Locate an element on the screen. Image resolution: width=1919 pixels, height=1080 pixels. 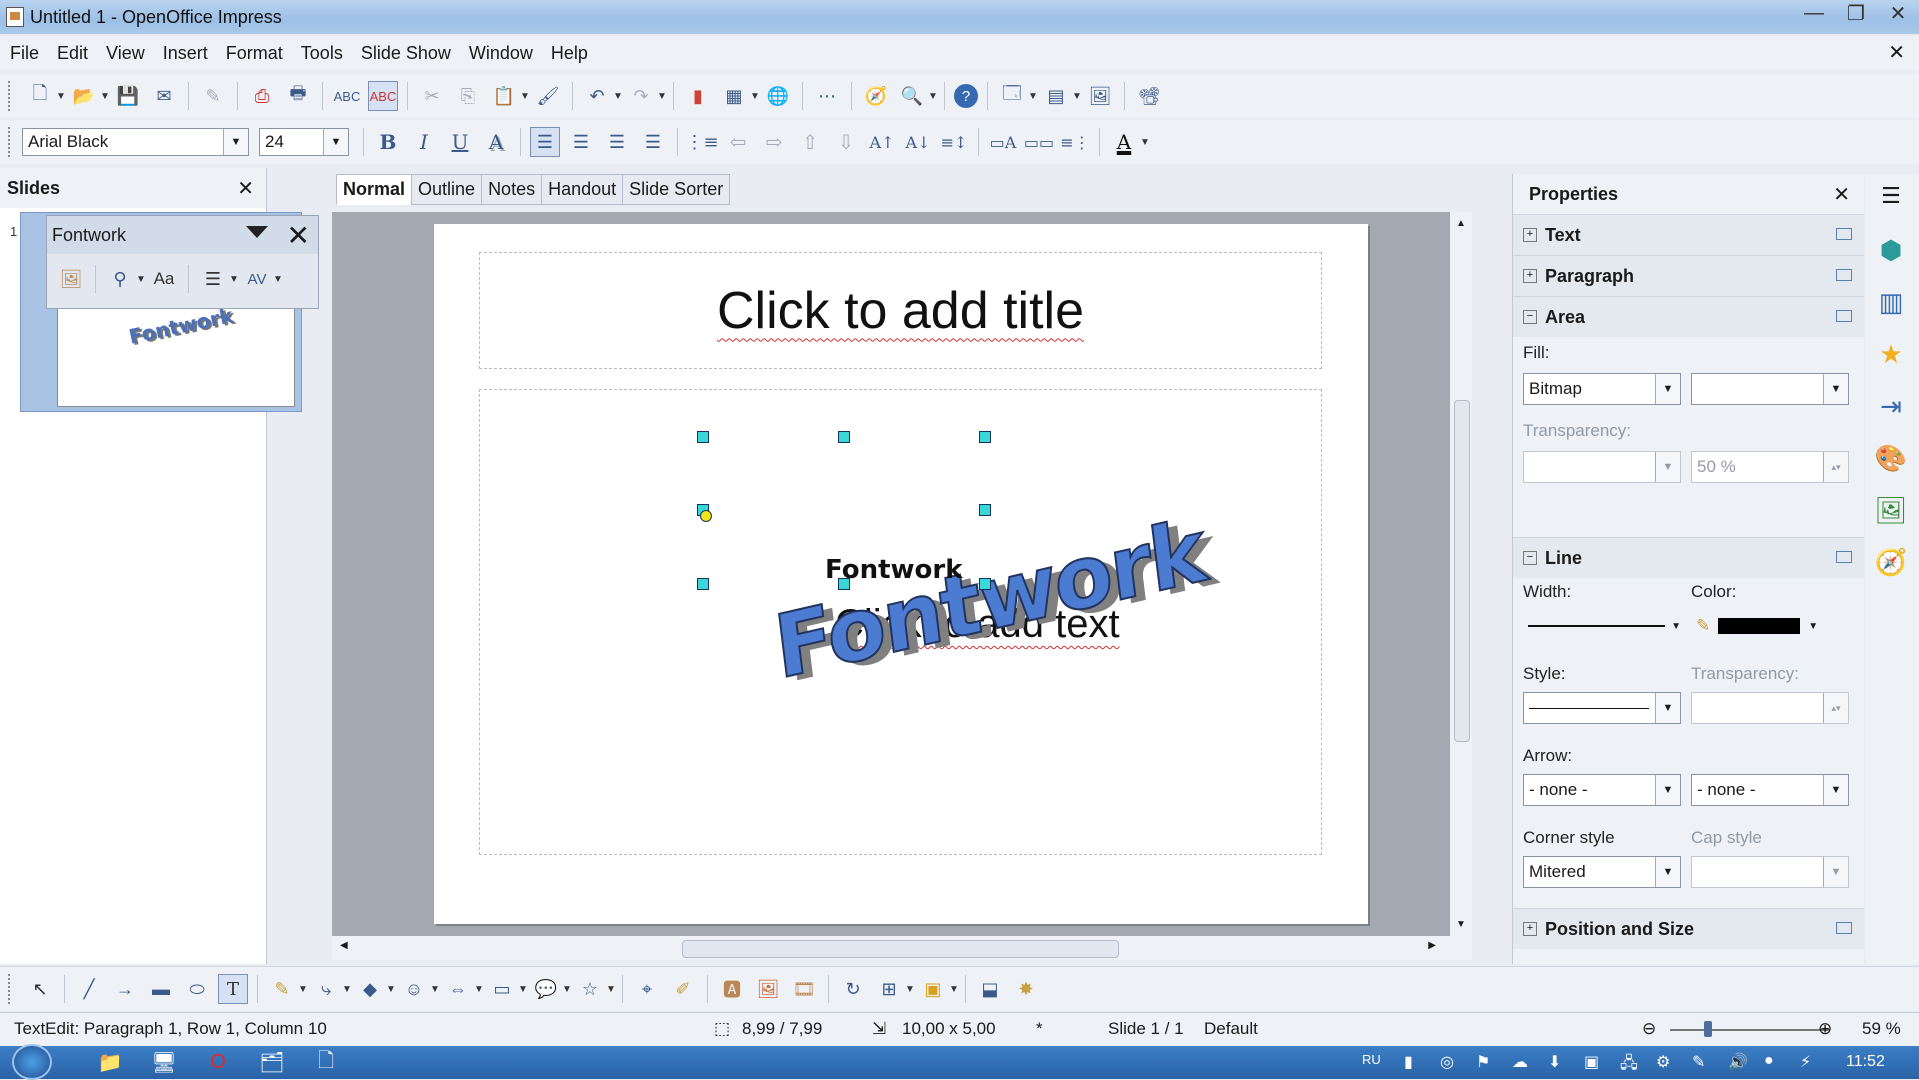
decrease-spacing-icon: A↓ is located at coordinates (918, 142).